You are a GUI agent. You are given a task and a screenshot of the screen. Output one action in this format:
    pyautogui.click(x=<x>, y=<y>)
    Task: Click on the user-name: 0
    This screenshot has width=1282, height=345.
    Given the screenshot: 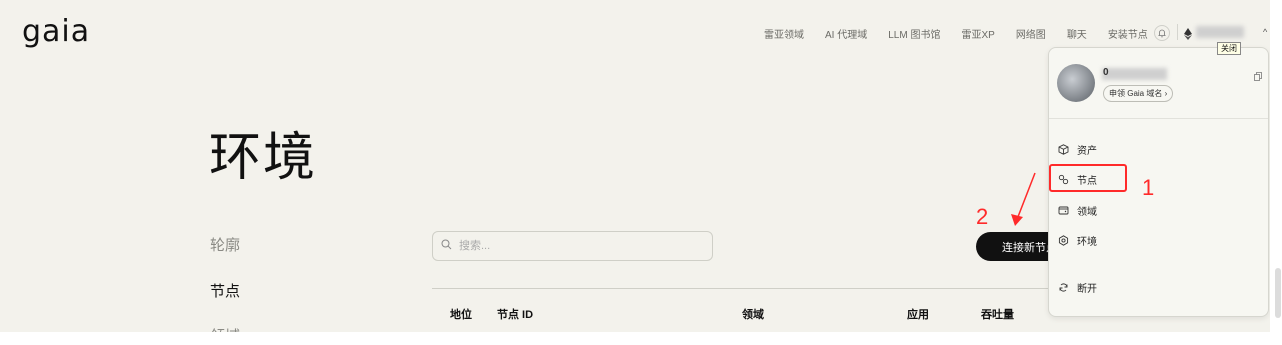 What is the action you would take?
    pyautogui.click(x=1106, y=72)
    